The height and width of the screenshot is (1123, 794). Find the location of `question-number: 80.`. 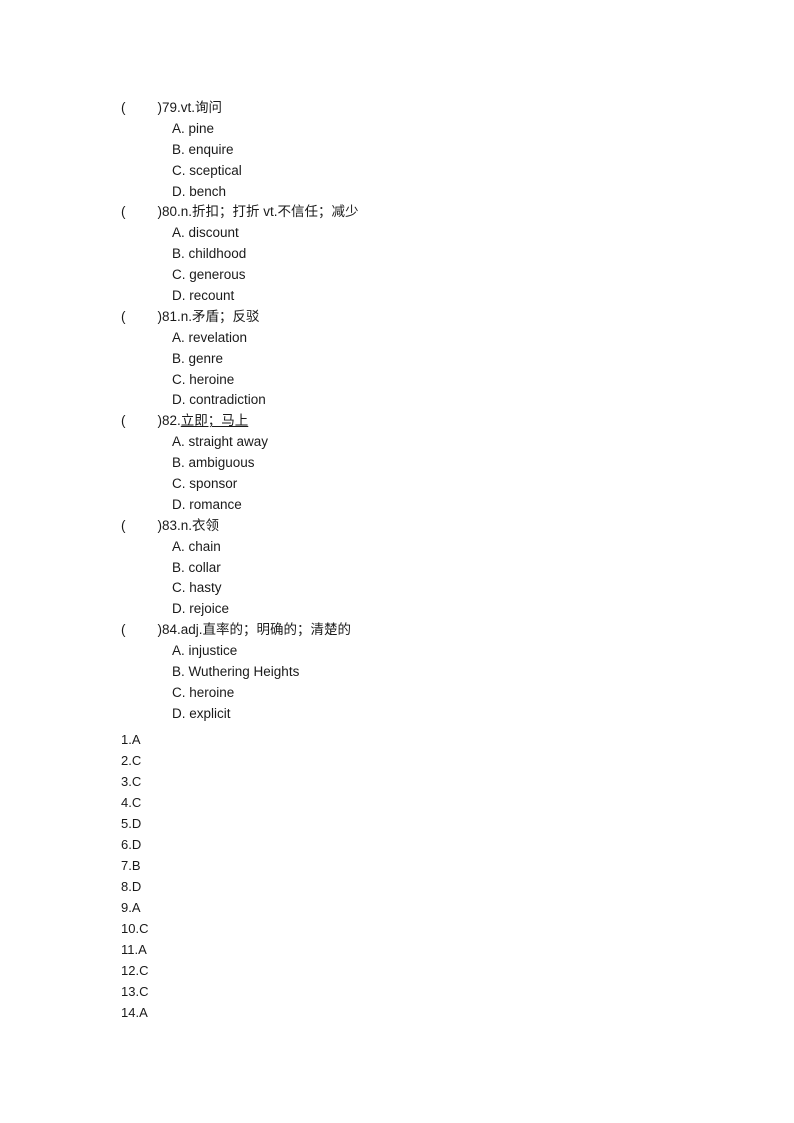

question-number: 80. is located at coordinates (171, 212).